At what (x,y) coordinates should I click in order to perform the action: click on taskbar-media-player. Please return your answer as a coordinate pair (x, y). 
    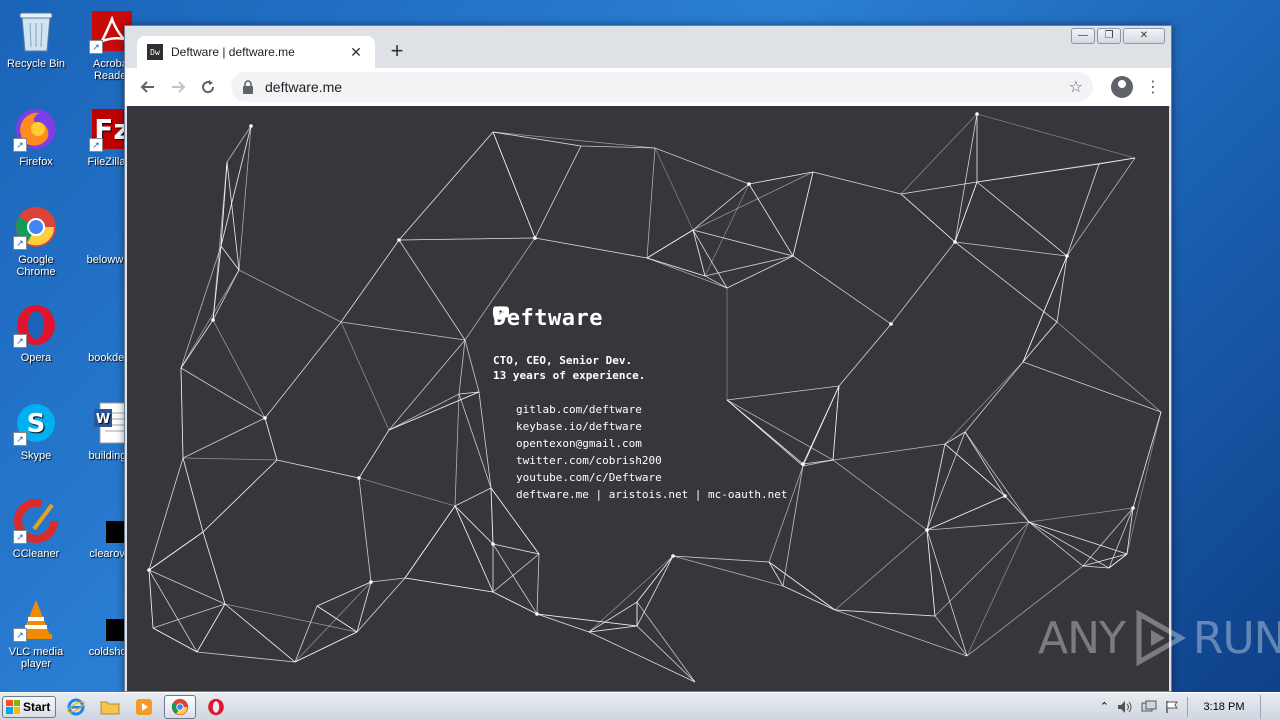
    Looking at the image, I should click on (144, 707).